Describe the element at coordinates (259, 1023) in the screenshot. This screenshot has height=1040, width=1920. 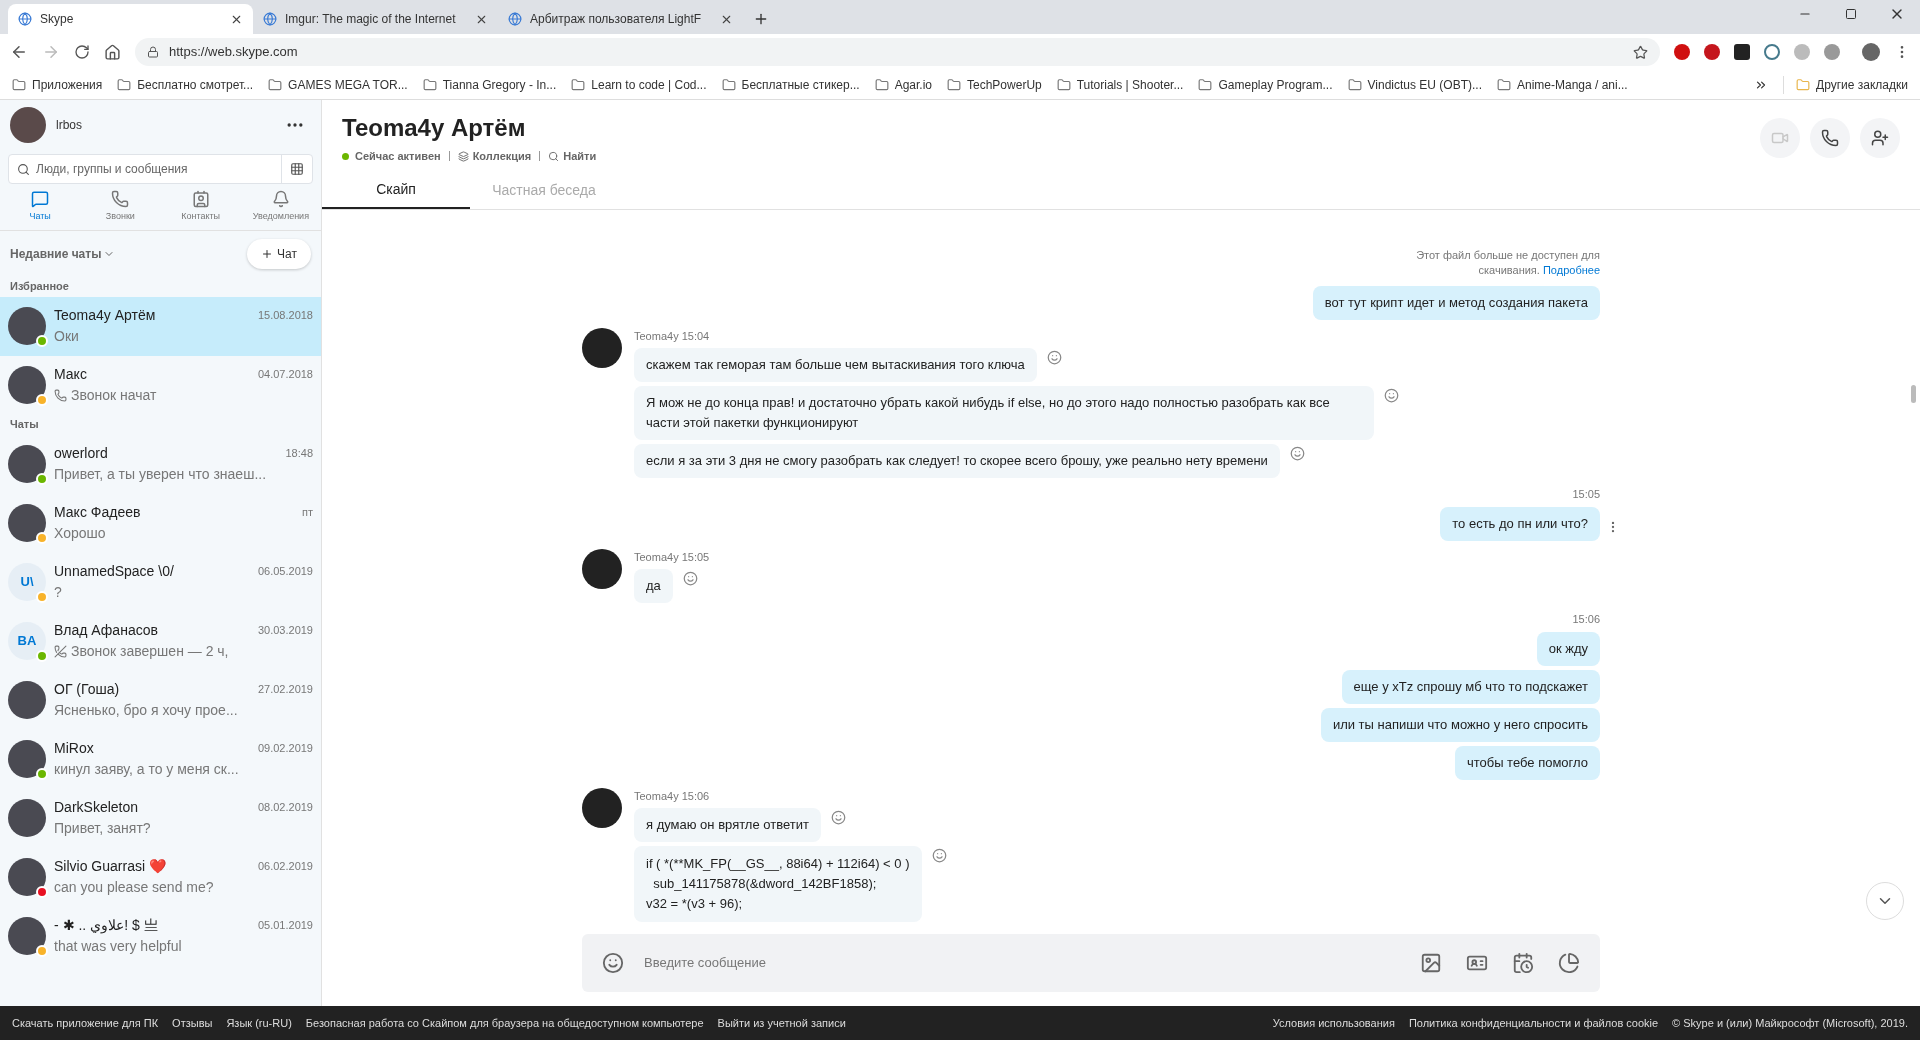
I see `footer-link: Язык (ru-RU)` at that location.